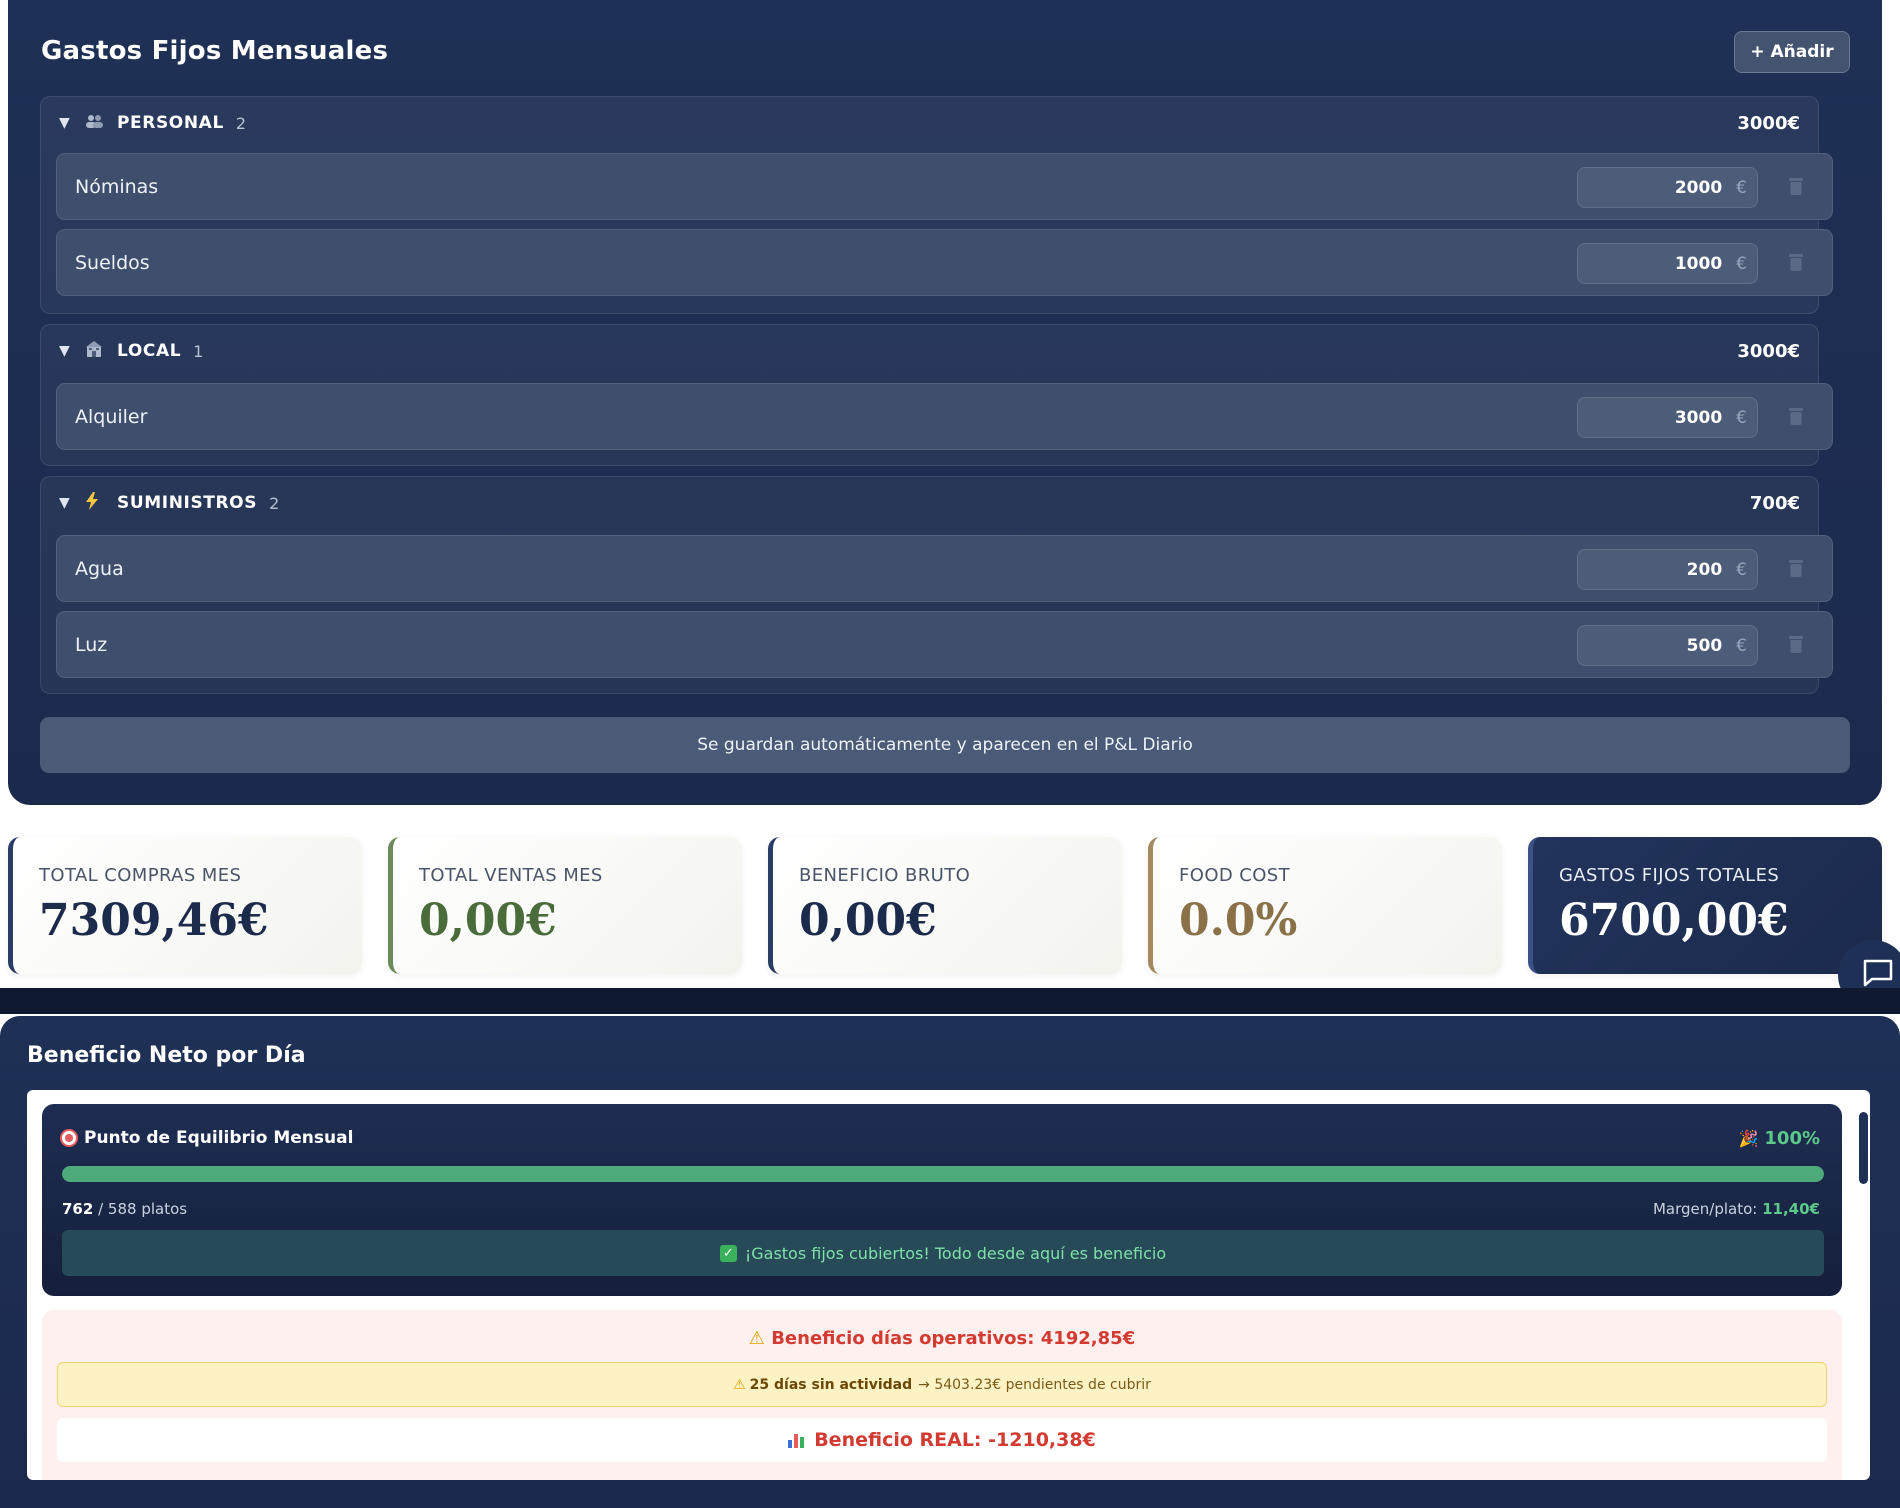 The width and height of the screenshot is (1900, 1508). What do you see at coordinates (831, 1384) in the screenshot?
I see `inactive-days: 25 días sin actividad` at bounding box center [831, 1384].